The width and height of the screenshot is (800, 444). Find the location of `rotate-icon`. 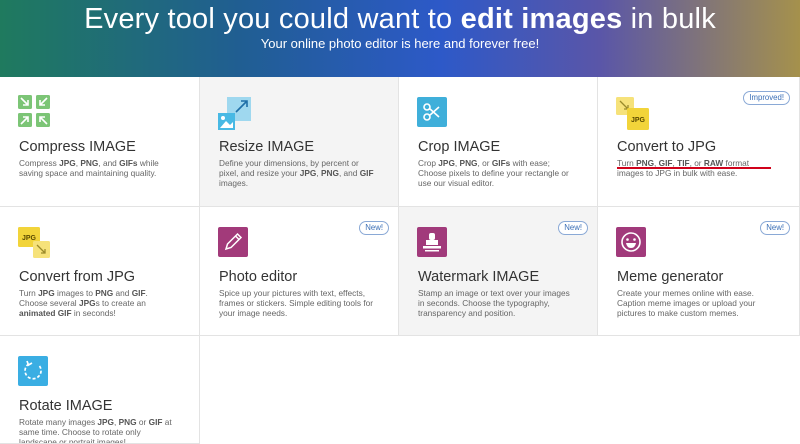

rotate-icon is located at coordinates (33, 371).